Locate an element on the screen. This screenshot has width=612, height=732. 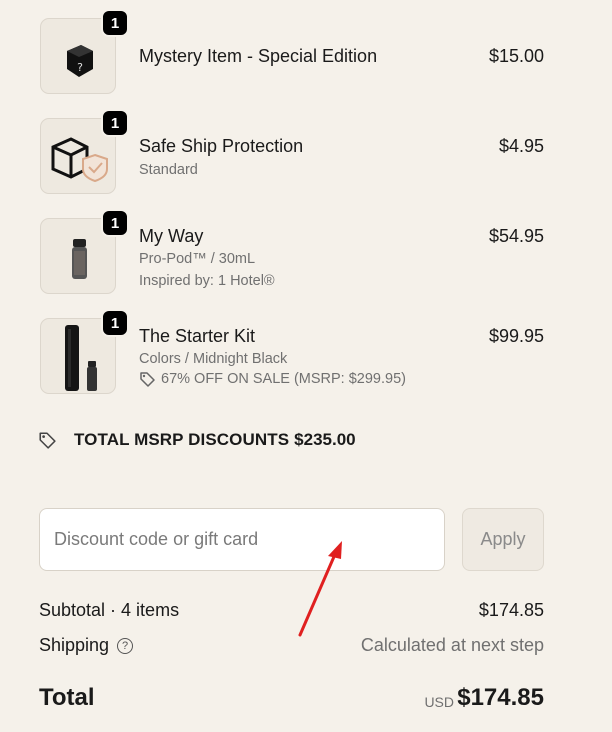
item-variant: Pro-Pod™ / 30mL is located at coordinates (197, 259).